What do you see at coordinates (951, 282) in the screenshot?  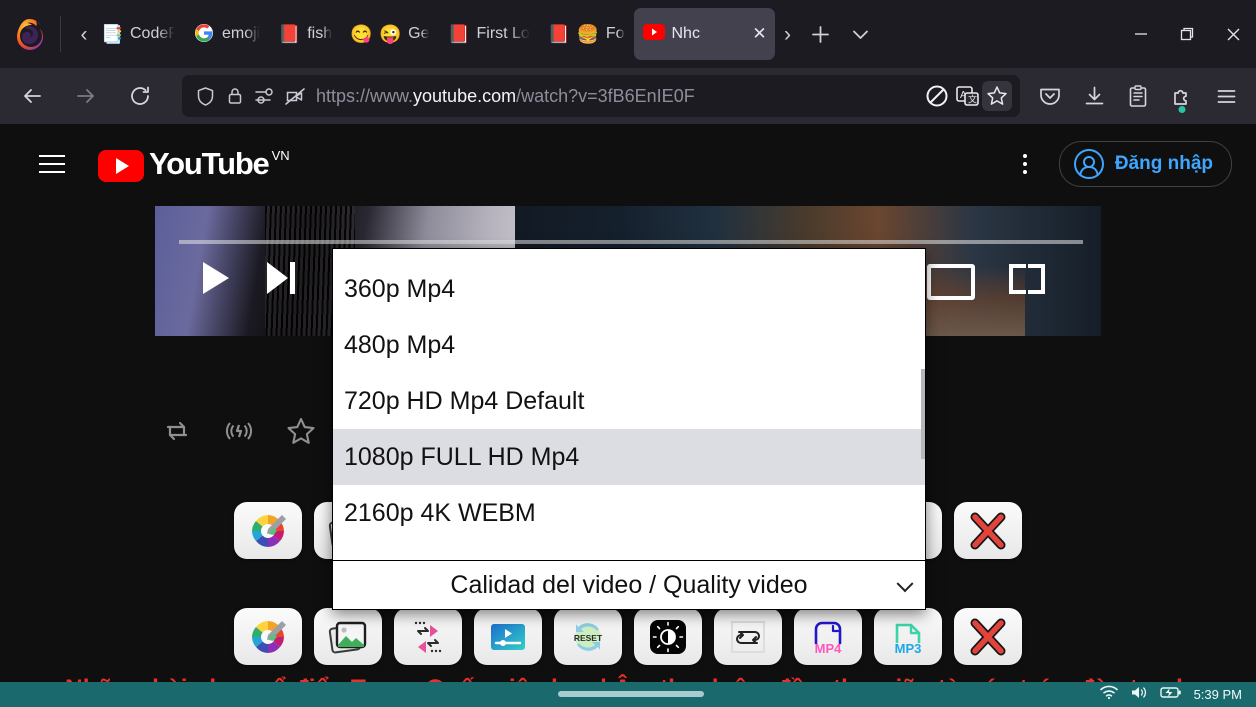 I see `theater-mode-icon` at bounding box center [951, 282].